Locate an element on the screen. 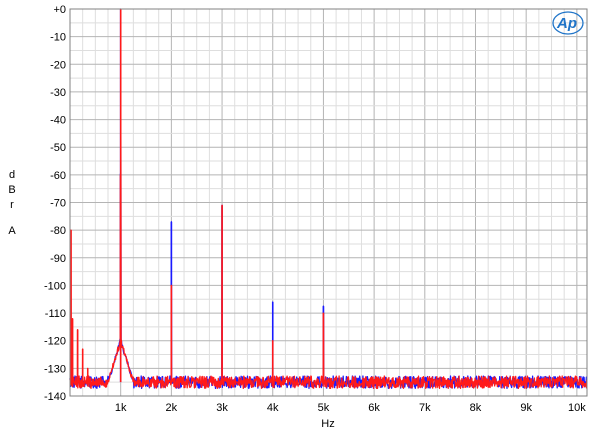  y-tick-label: -20 is located at coordinates (58, 65).